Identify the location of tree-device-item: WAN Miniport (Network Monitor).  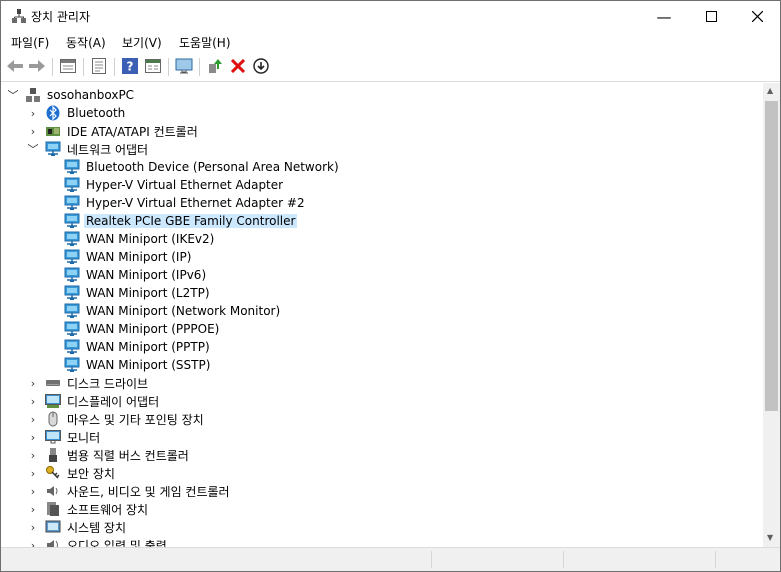
(164, 311).